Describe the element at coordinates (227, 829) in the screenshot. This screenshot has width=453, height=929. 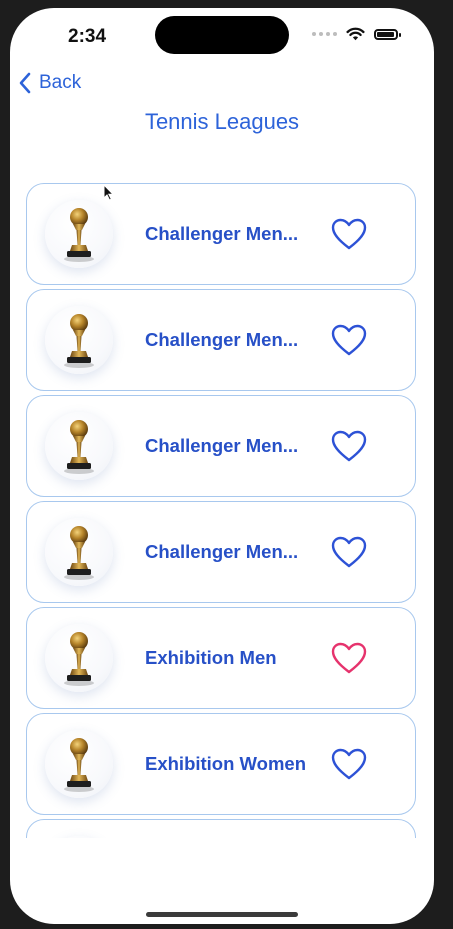
I see `league-name` at that location.